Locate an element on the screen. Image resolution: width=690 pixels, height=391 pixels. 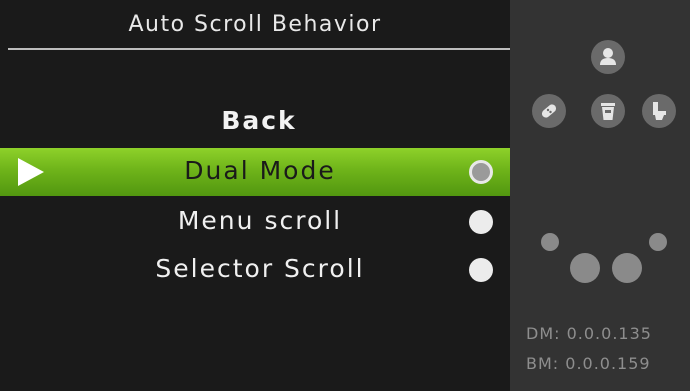
indicator-dot-small-left is located at coordinates (550, 242).